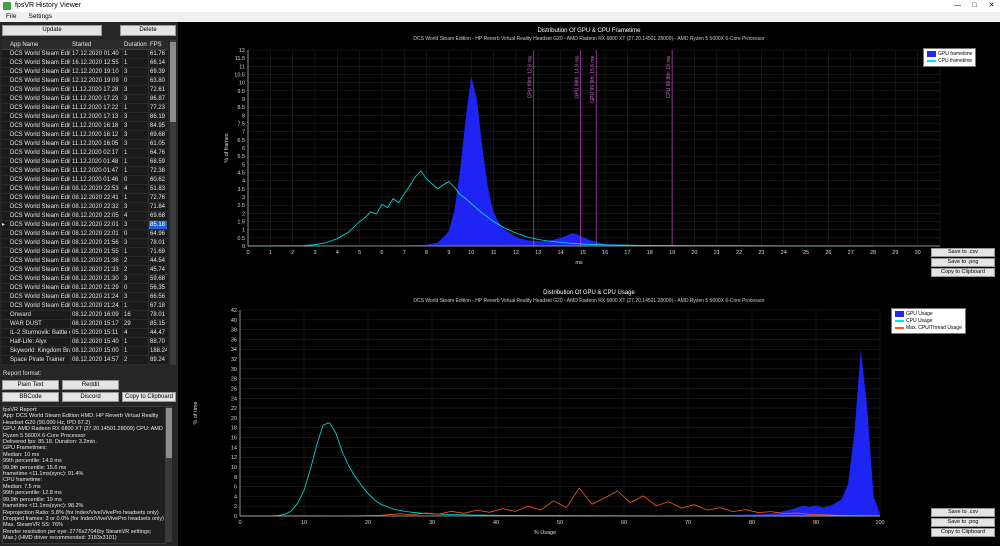 The width and height of the screenshot is (1000, 546). Describe the element at coordinates (243, 214) in the screenshot. I see `svg-text: 2` at that location.